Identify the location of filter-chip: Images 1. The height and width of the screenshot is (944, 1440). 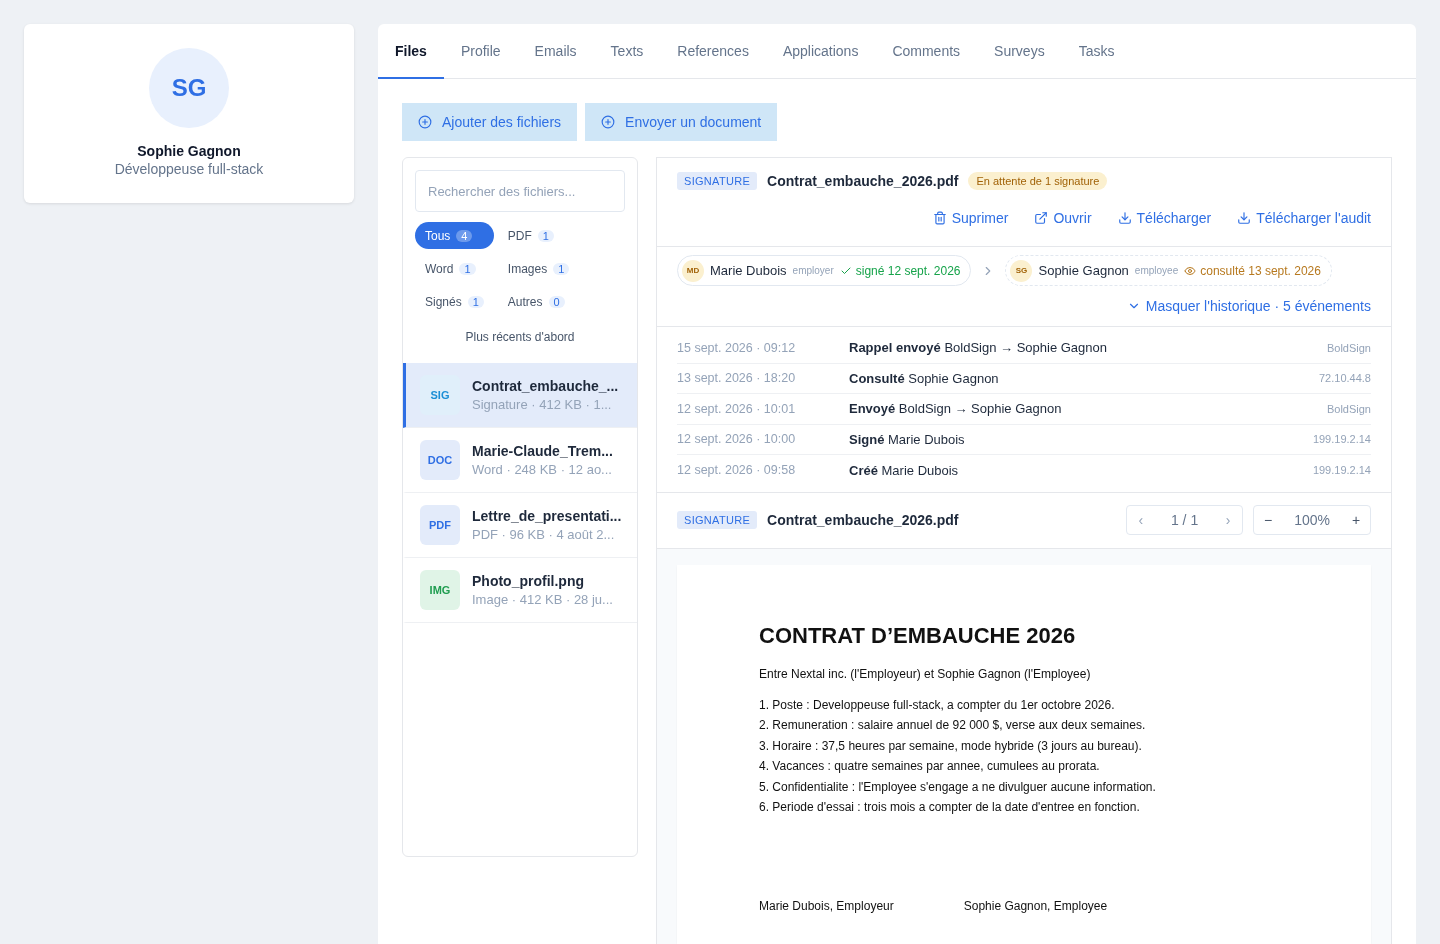
(538, 268).